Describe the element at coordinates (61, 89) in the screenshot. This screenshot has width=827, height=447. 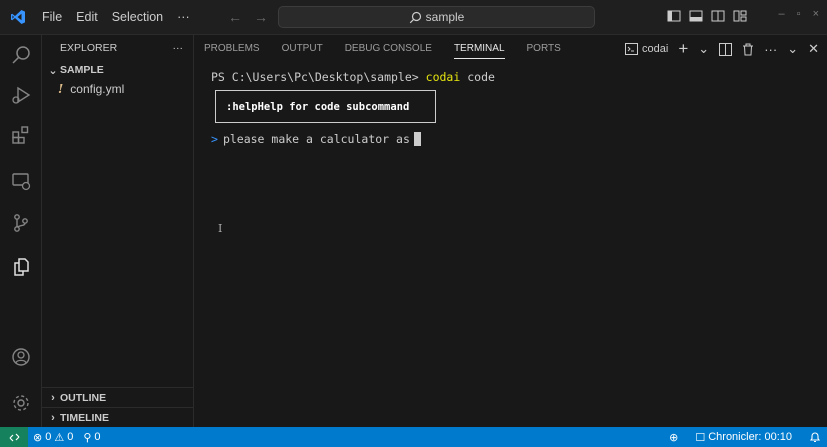
I see `yaml-file-icon: !` at that location.